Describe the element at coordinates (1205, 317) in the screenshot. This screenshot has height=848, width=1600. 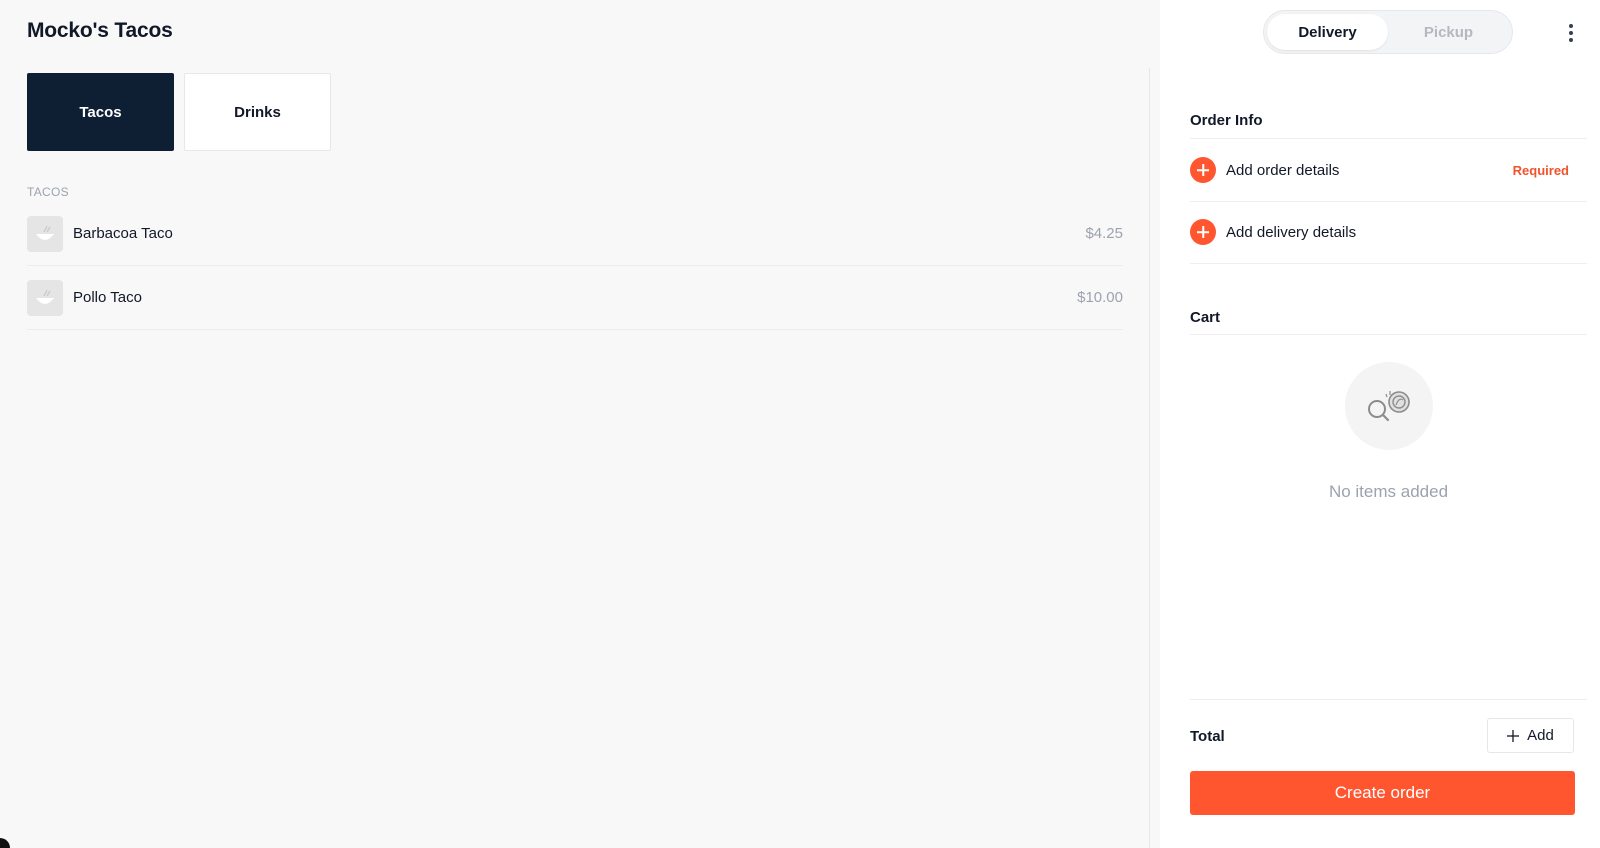
I see `cart-heading: Cart` at that location.